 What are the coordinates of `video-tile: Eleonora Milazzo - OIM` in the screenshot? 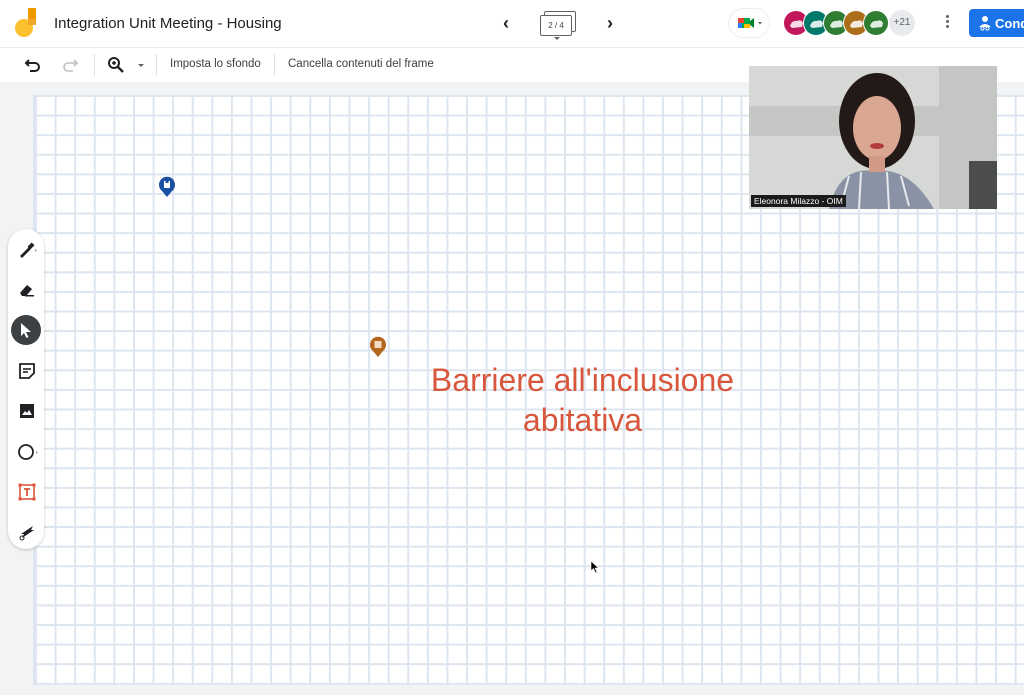 It's located at (873, 137).